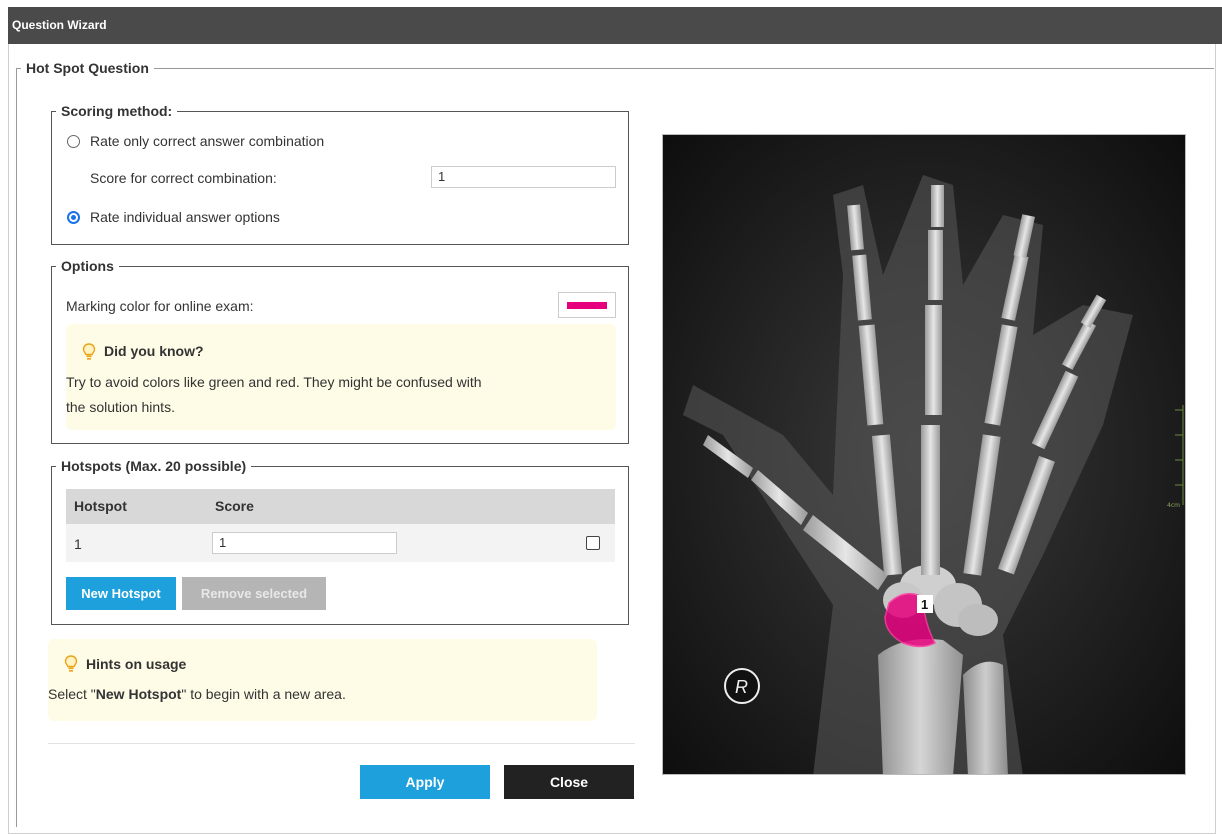 This screenshot has width=1222, height=834. What do you see at coordinates (615, 25) in the screenshot?
I see `window-title: Question Wizard` at bounding box center [615, 25].